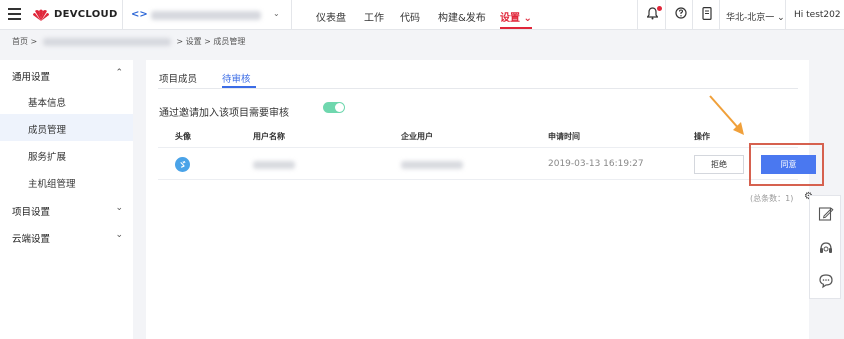 This screenshot has width=844, height=339. I want to click on tab-pending-review: 待审核, so click(236, 78).